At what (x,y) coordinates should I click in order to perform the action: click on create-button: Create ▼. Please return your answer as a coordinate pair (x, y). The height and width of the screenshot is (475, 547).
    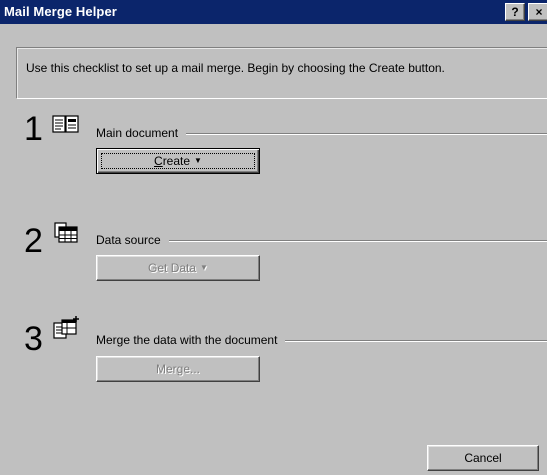
    Looking at the image, I should click on (178, 161).